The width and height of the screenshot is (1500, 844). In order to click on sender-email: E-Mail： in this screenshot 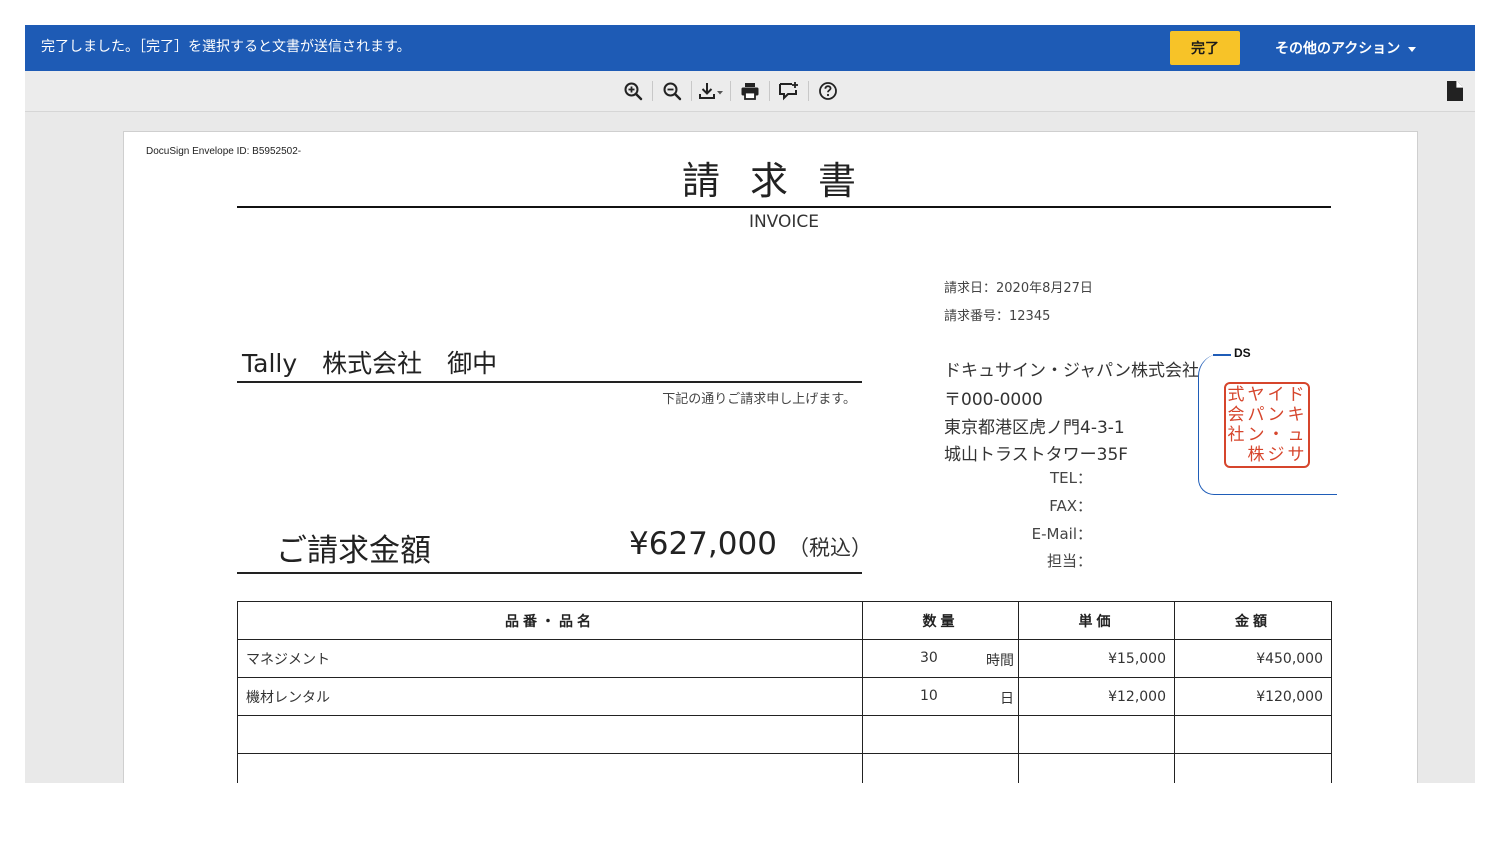, I will do `click(1061, 534)`.